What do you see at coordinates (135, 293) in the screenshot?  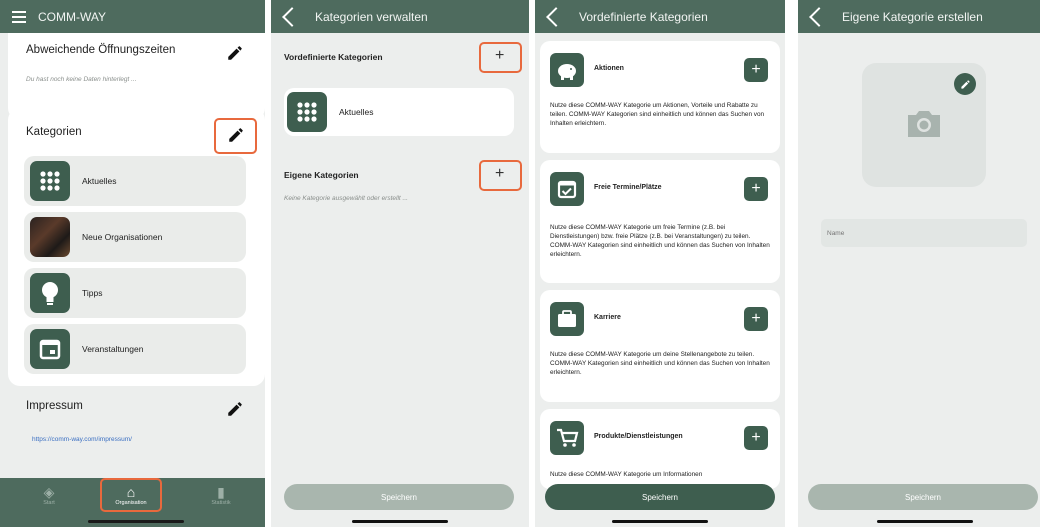 I see `category-item-tipps: Tipps` at bounding box center [135, 293].